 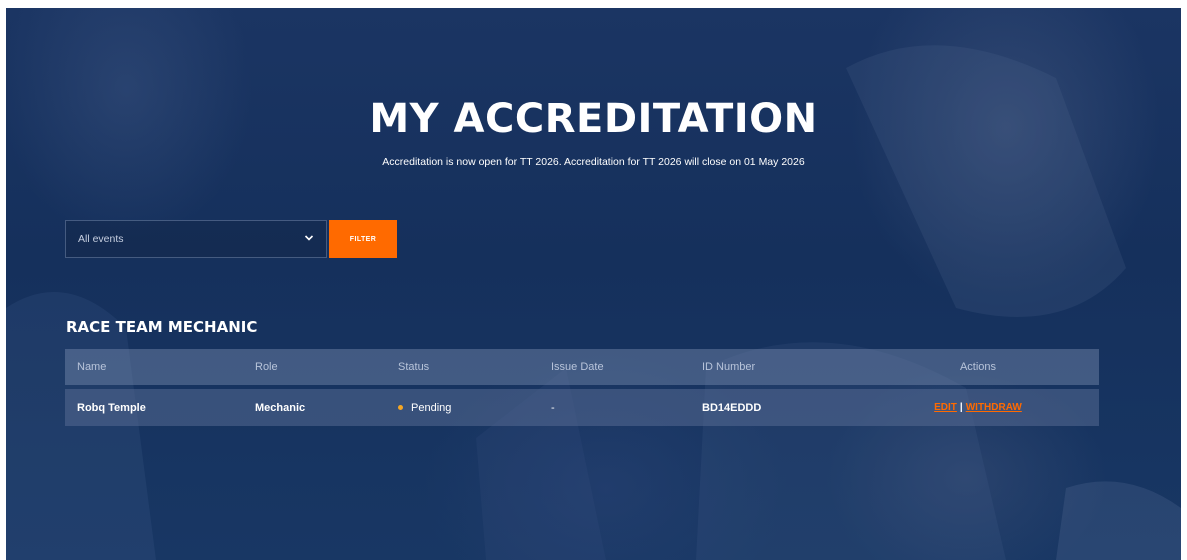 What do you see at coordinates (553, 407) in the screenshot?
I see `cell-issue-date: -` at bounding box center [553, 407].